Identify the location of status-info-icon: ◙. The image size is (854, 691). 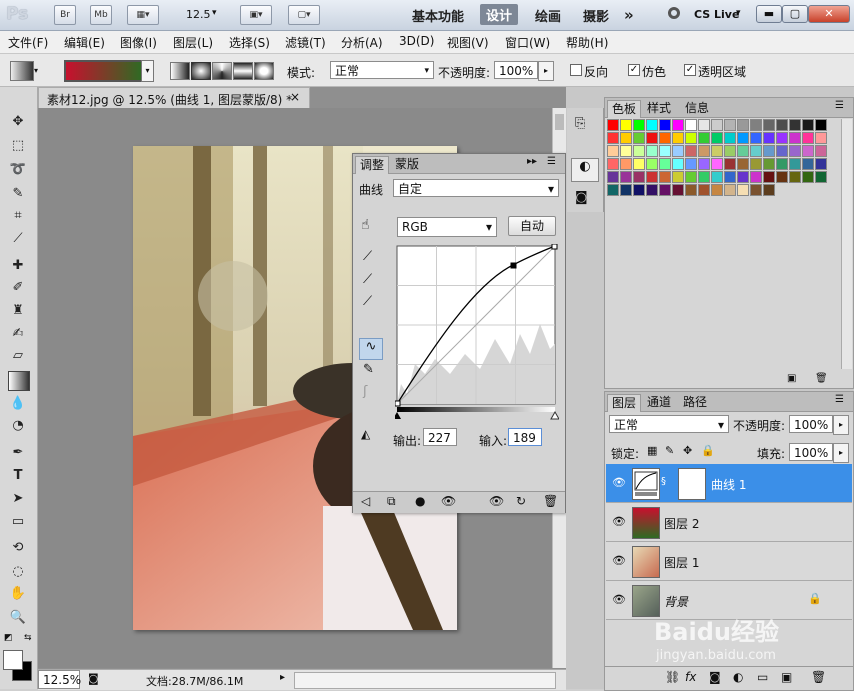
(93, 678).